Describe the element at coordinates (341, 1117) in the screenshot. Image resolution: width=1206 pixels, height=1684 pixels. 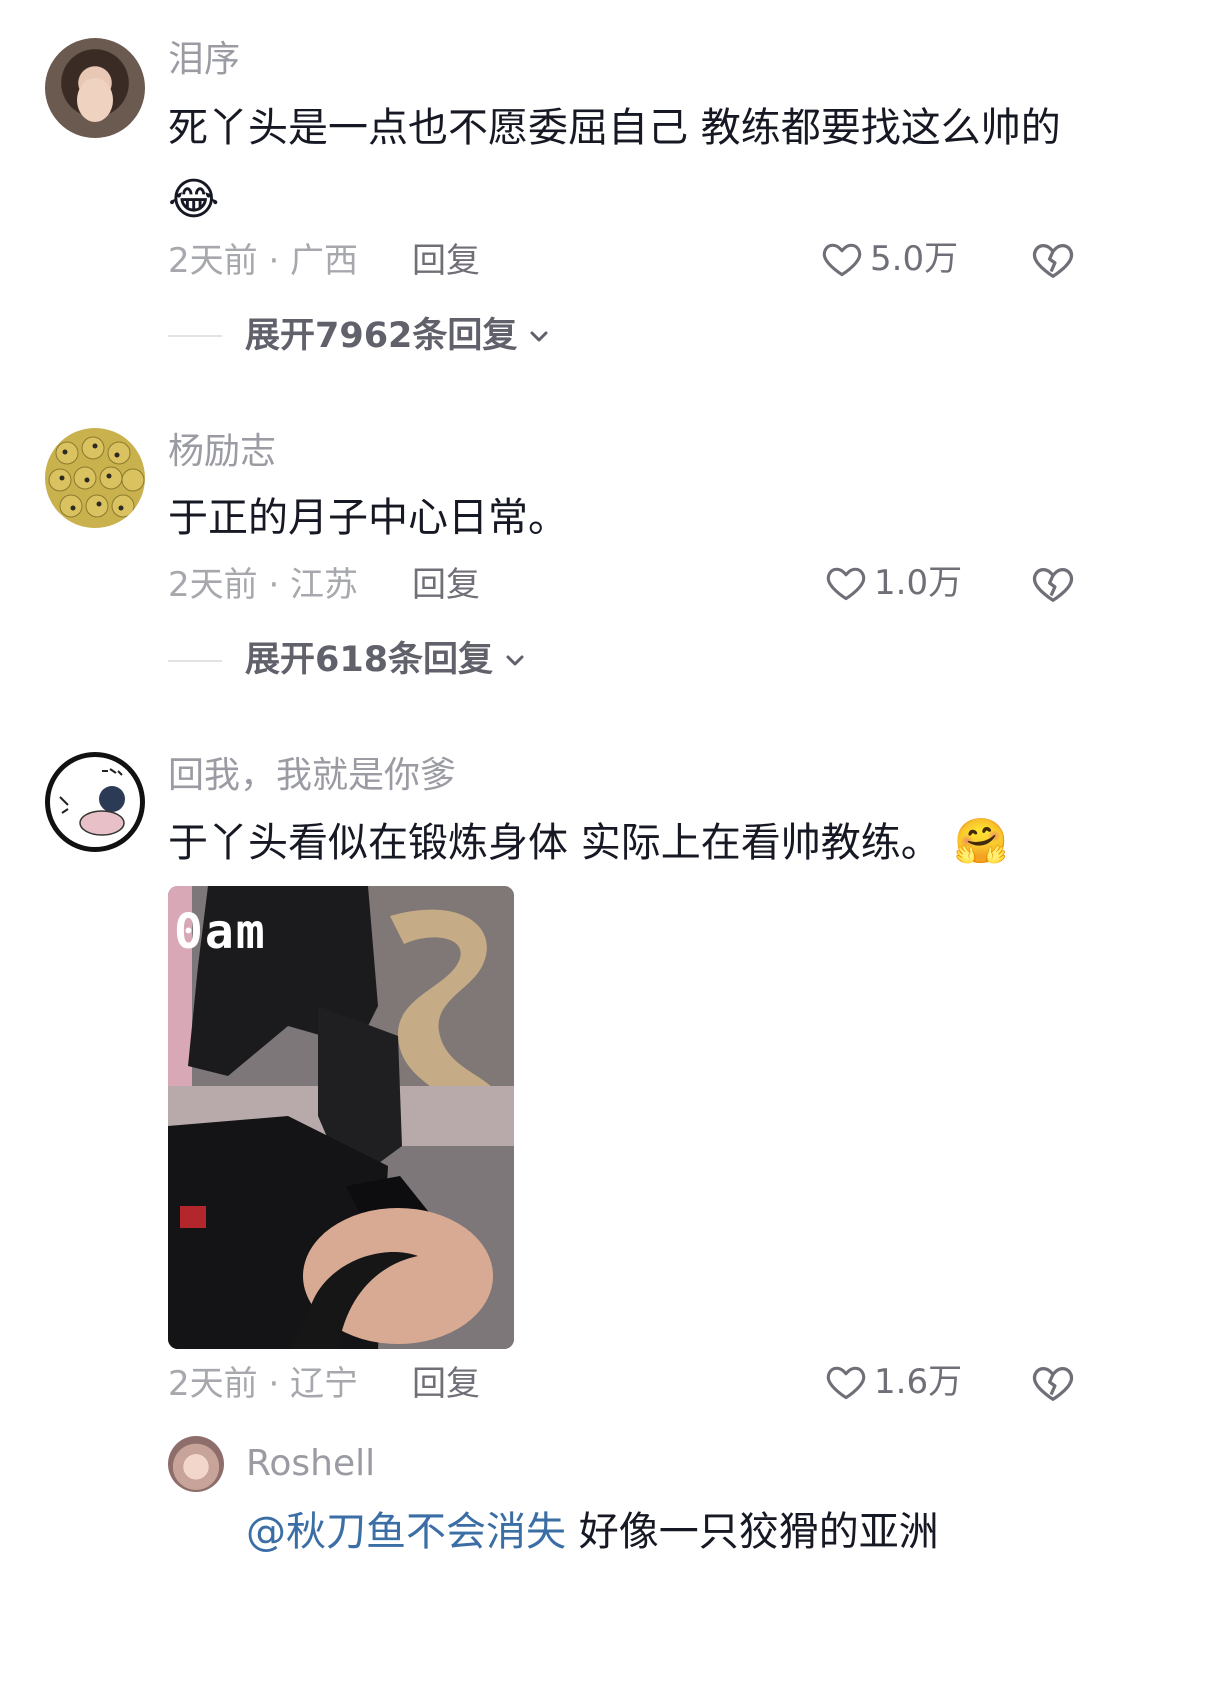
I see `comment-image: 0am` at that location.